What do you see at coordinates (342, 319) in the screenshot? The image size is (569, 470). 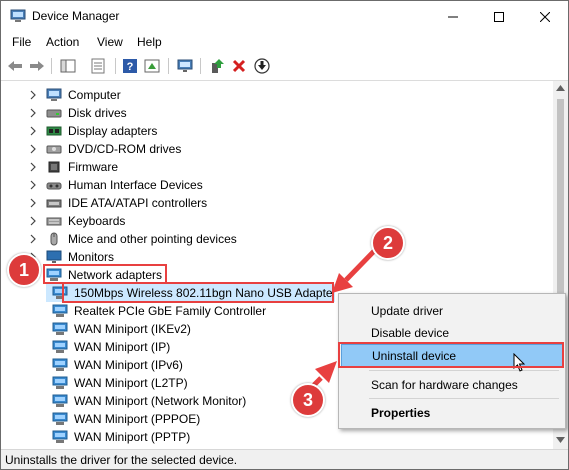 I see `annotation-arrows` at bounding box center [342, 319].